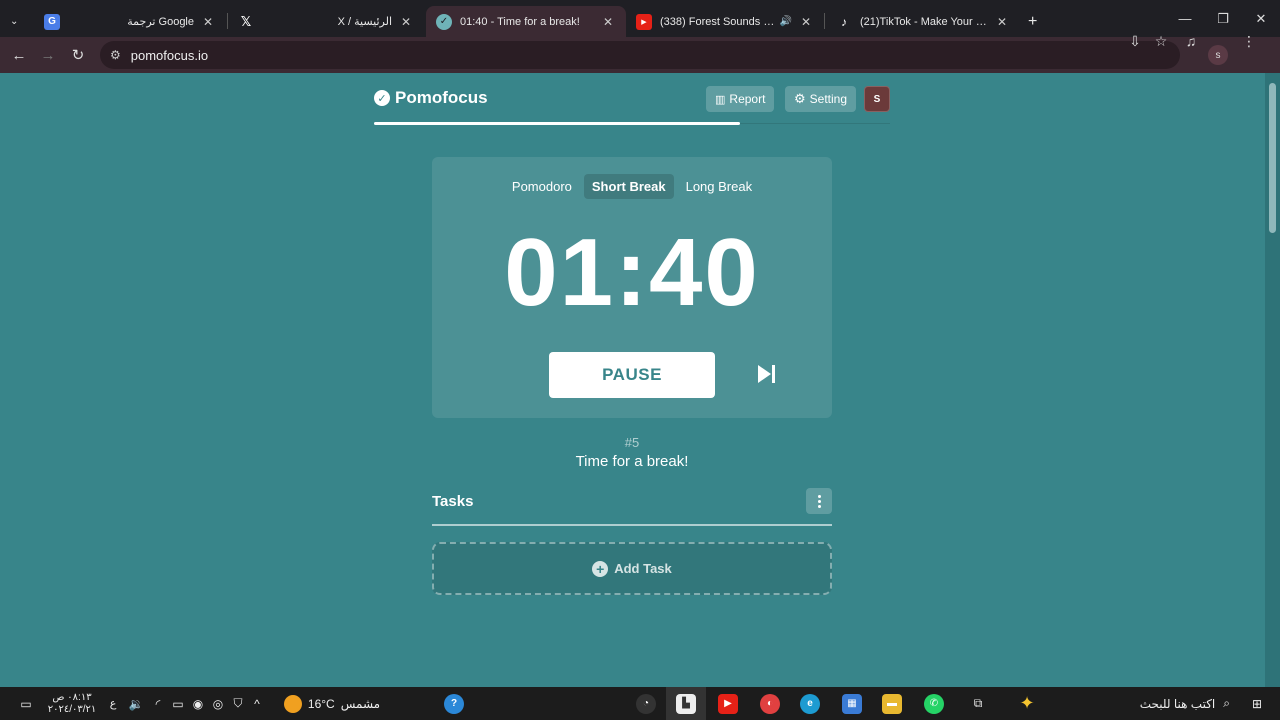 Image resolution: width=1280 pixels, height=720 pixels. What do you see at coordinates (1249, 41) in the screenshot?
I see `menu-kebab-icon: ⋮` at bounding box center [1249, 41].